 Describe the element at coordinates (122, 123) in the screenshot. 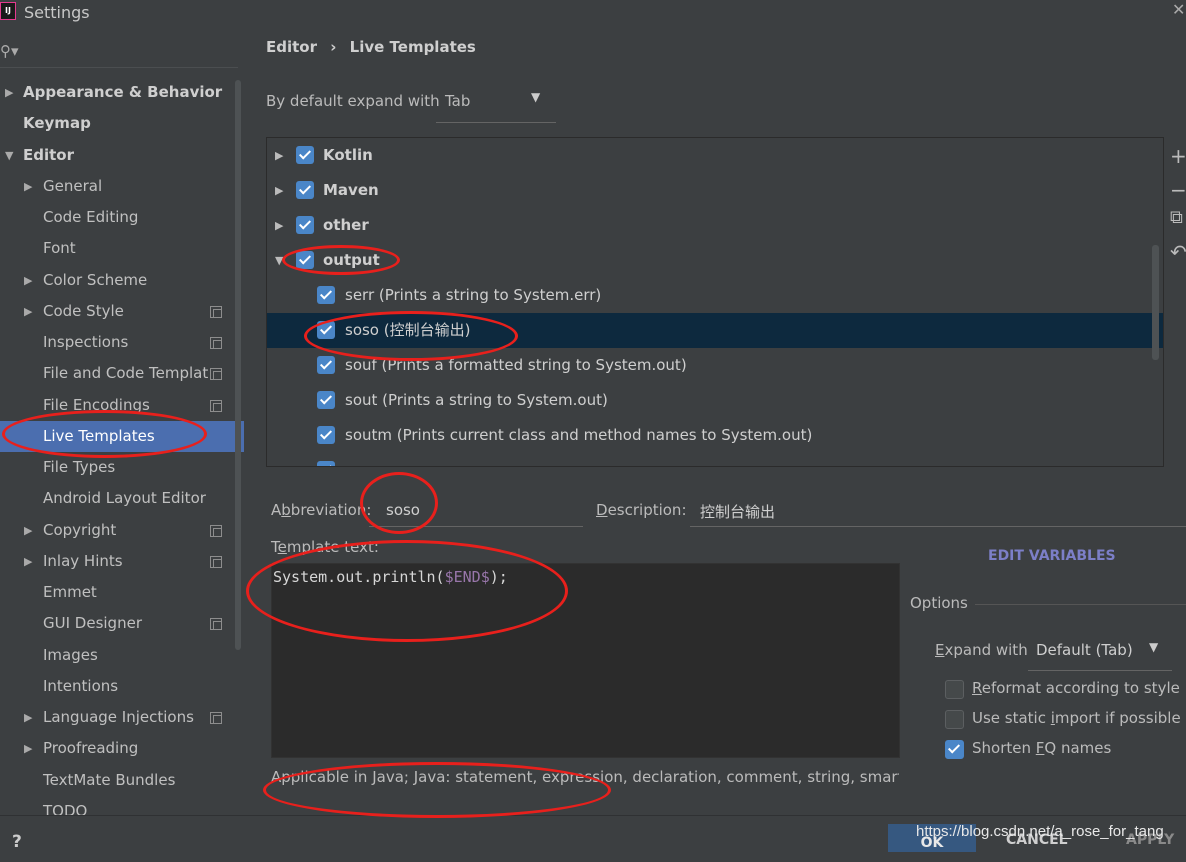

I see `sidebar-item: Keymap` at that location.